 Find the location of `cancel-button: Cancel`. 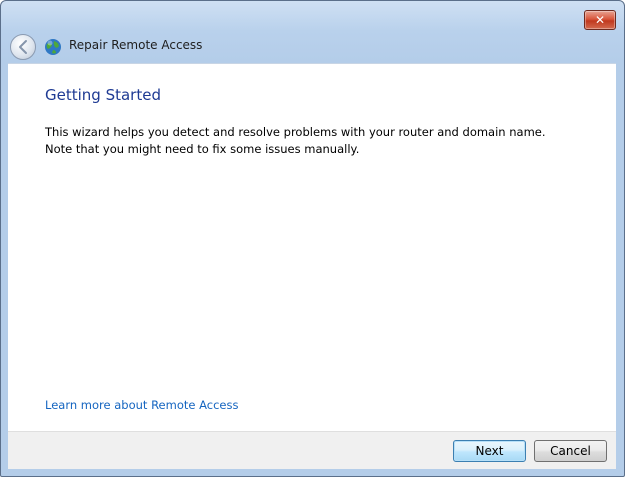

cancel-button: Cancel is located at coordinates (570, 451).